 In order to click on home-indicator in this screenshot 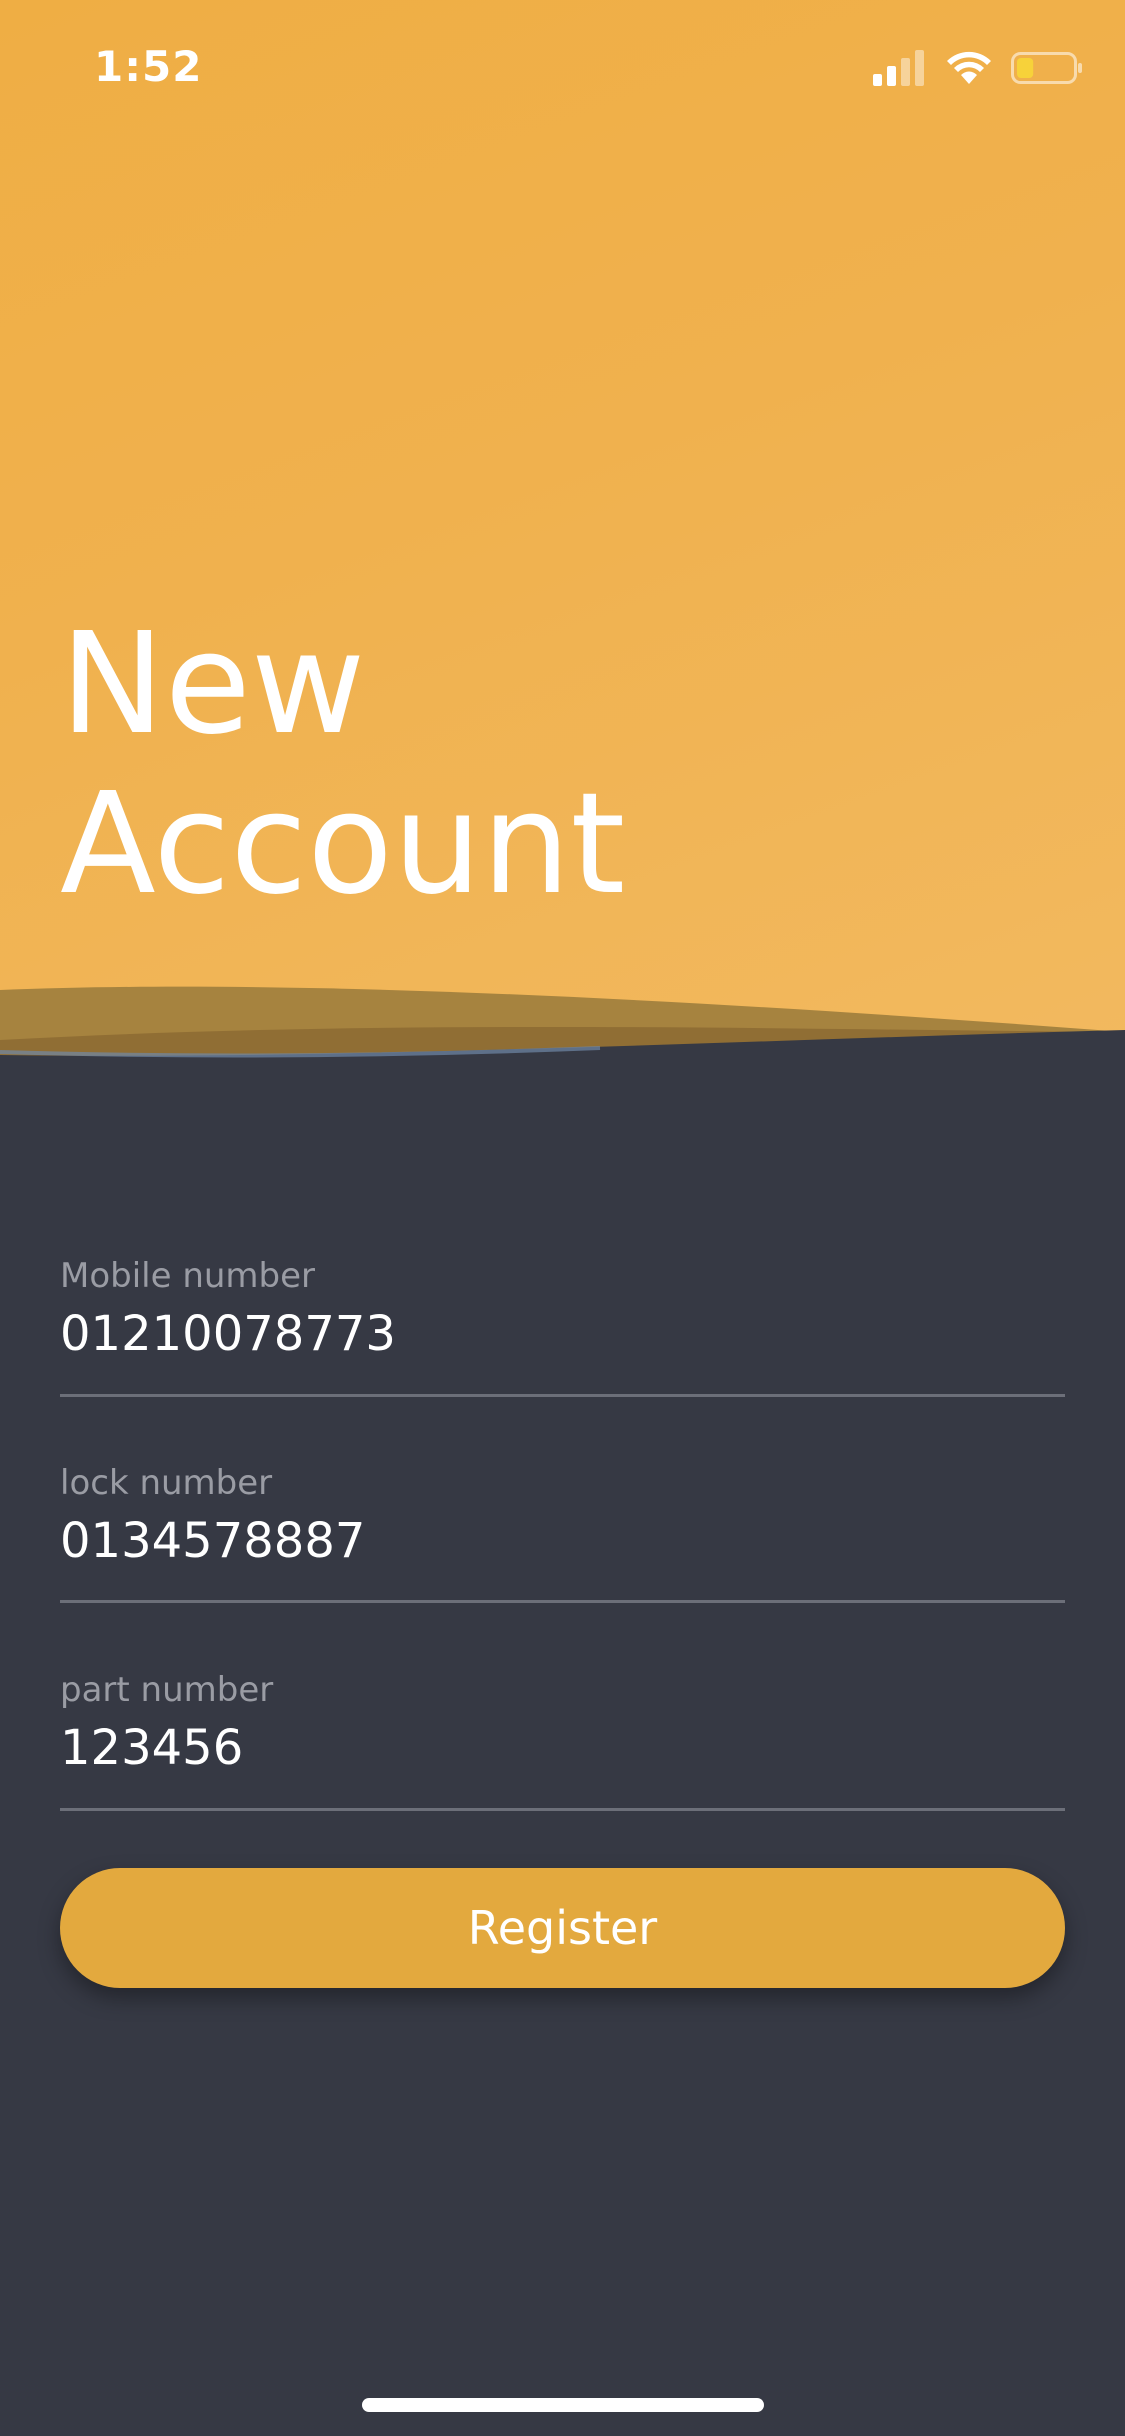, I will do `click(563, 2405)`.